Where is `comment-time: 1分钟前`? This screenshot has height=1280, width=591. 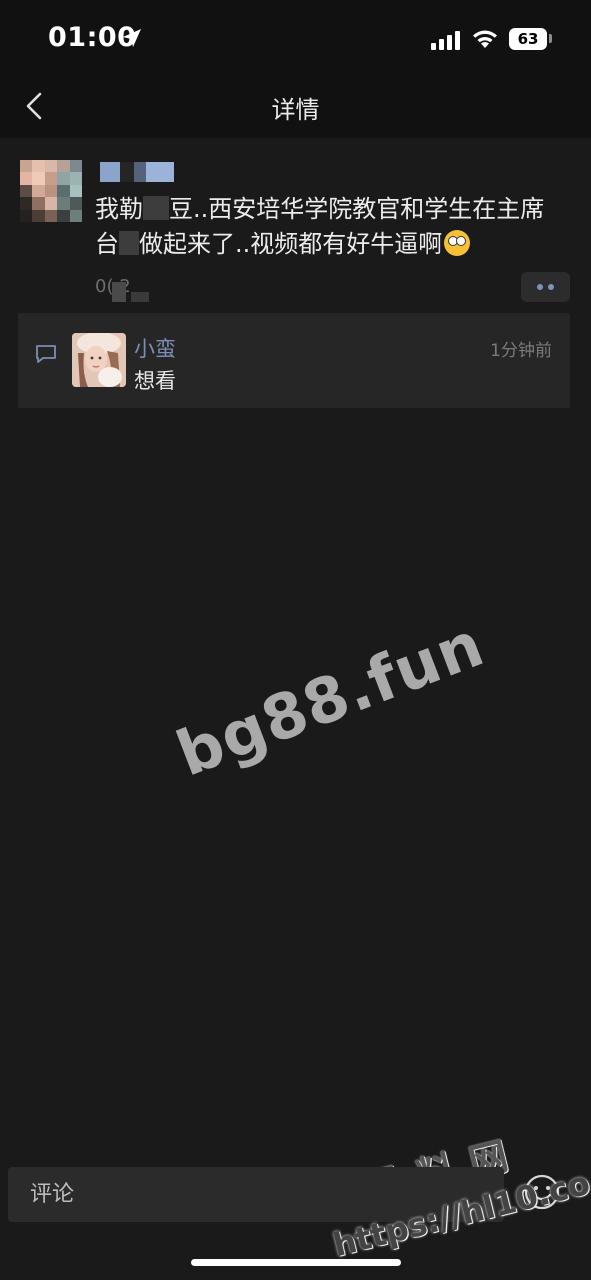 comment-time: 1分钟前 is located at coordinates (521, 351).